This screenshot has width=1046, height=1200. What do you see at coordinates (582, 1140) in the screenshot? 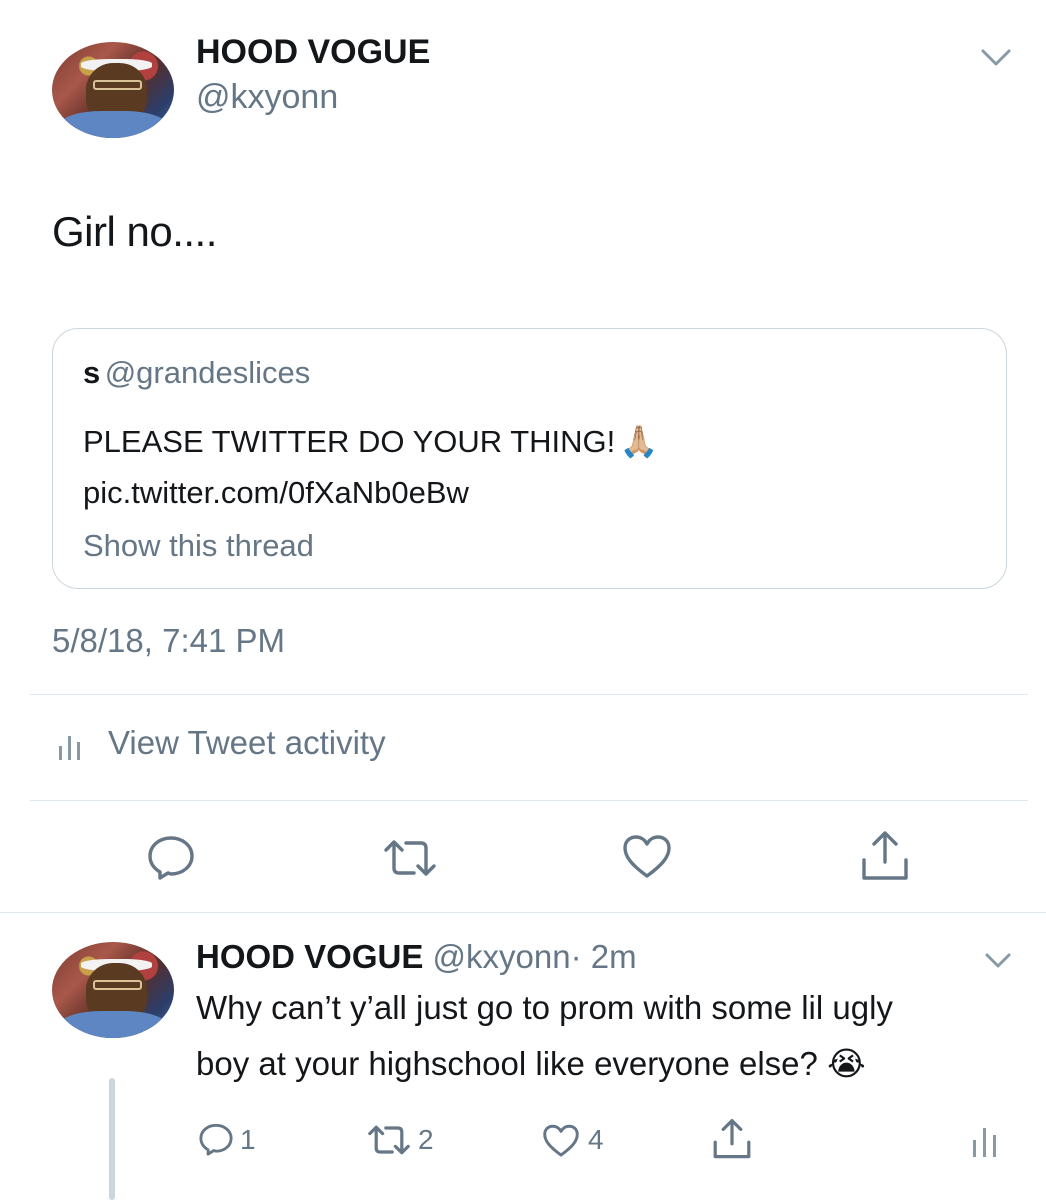
I see `like-button: 4` at bounding box center [582, 1140].